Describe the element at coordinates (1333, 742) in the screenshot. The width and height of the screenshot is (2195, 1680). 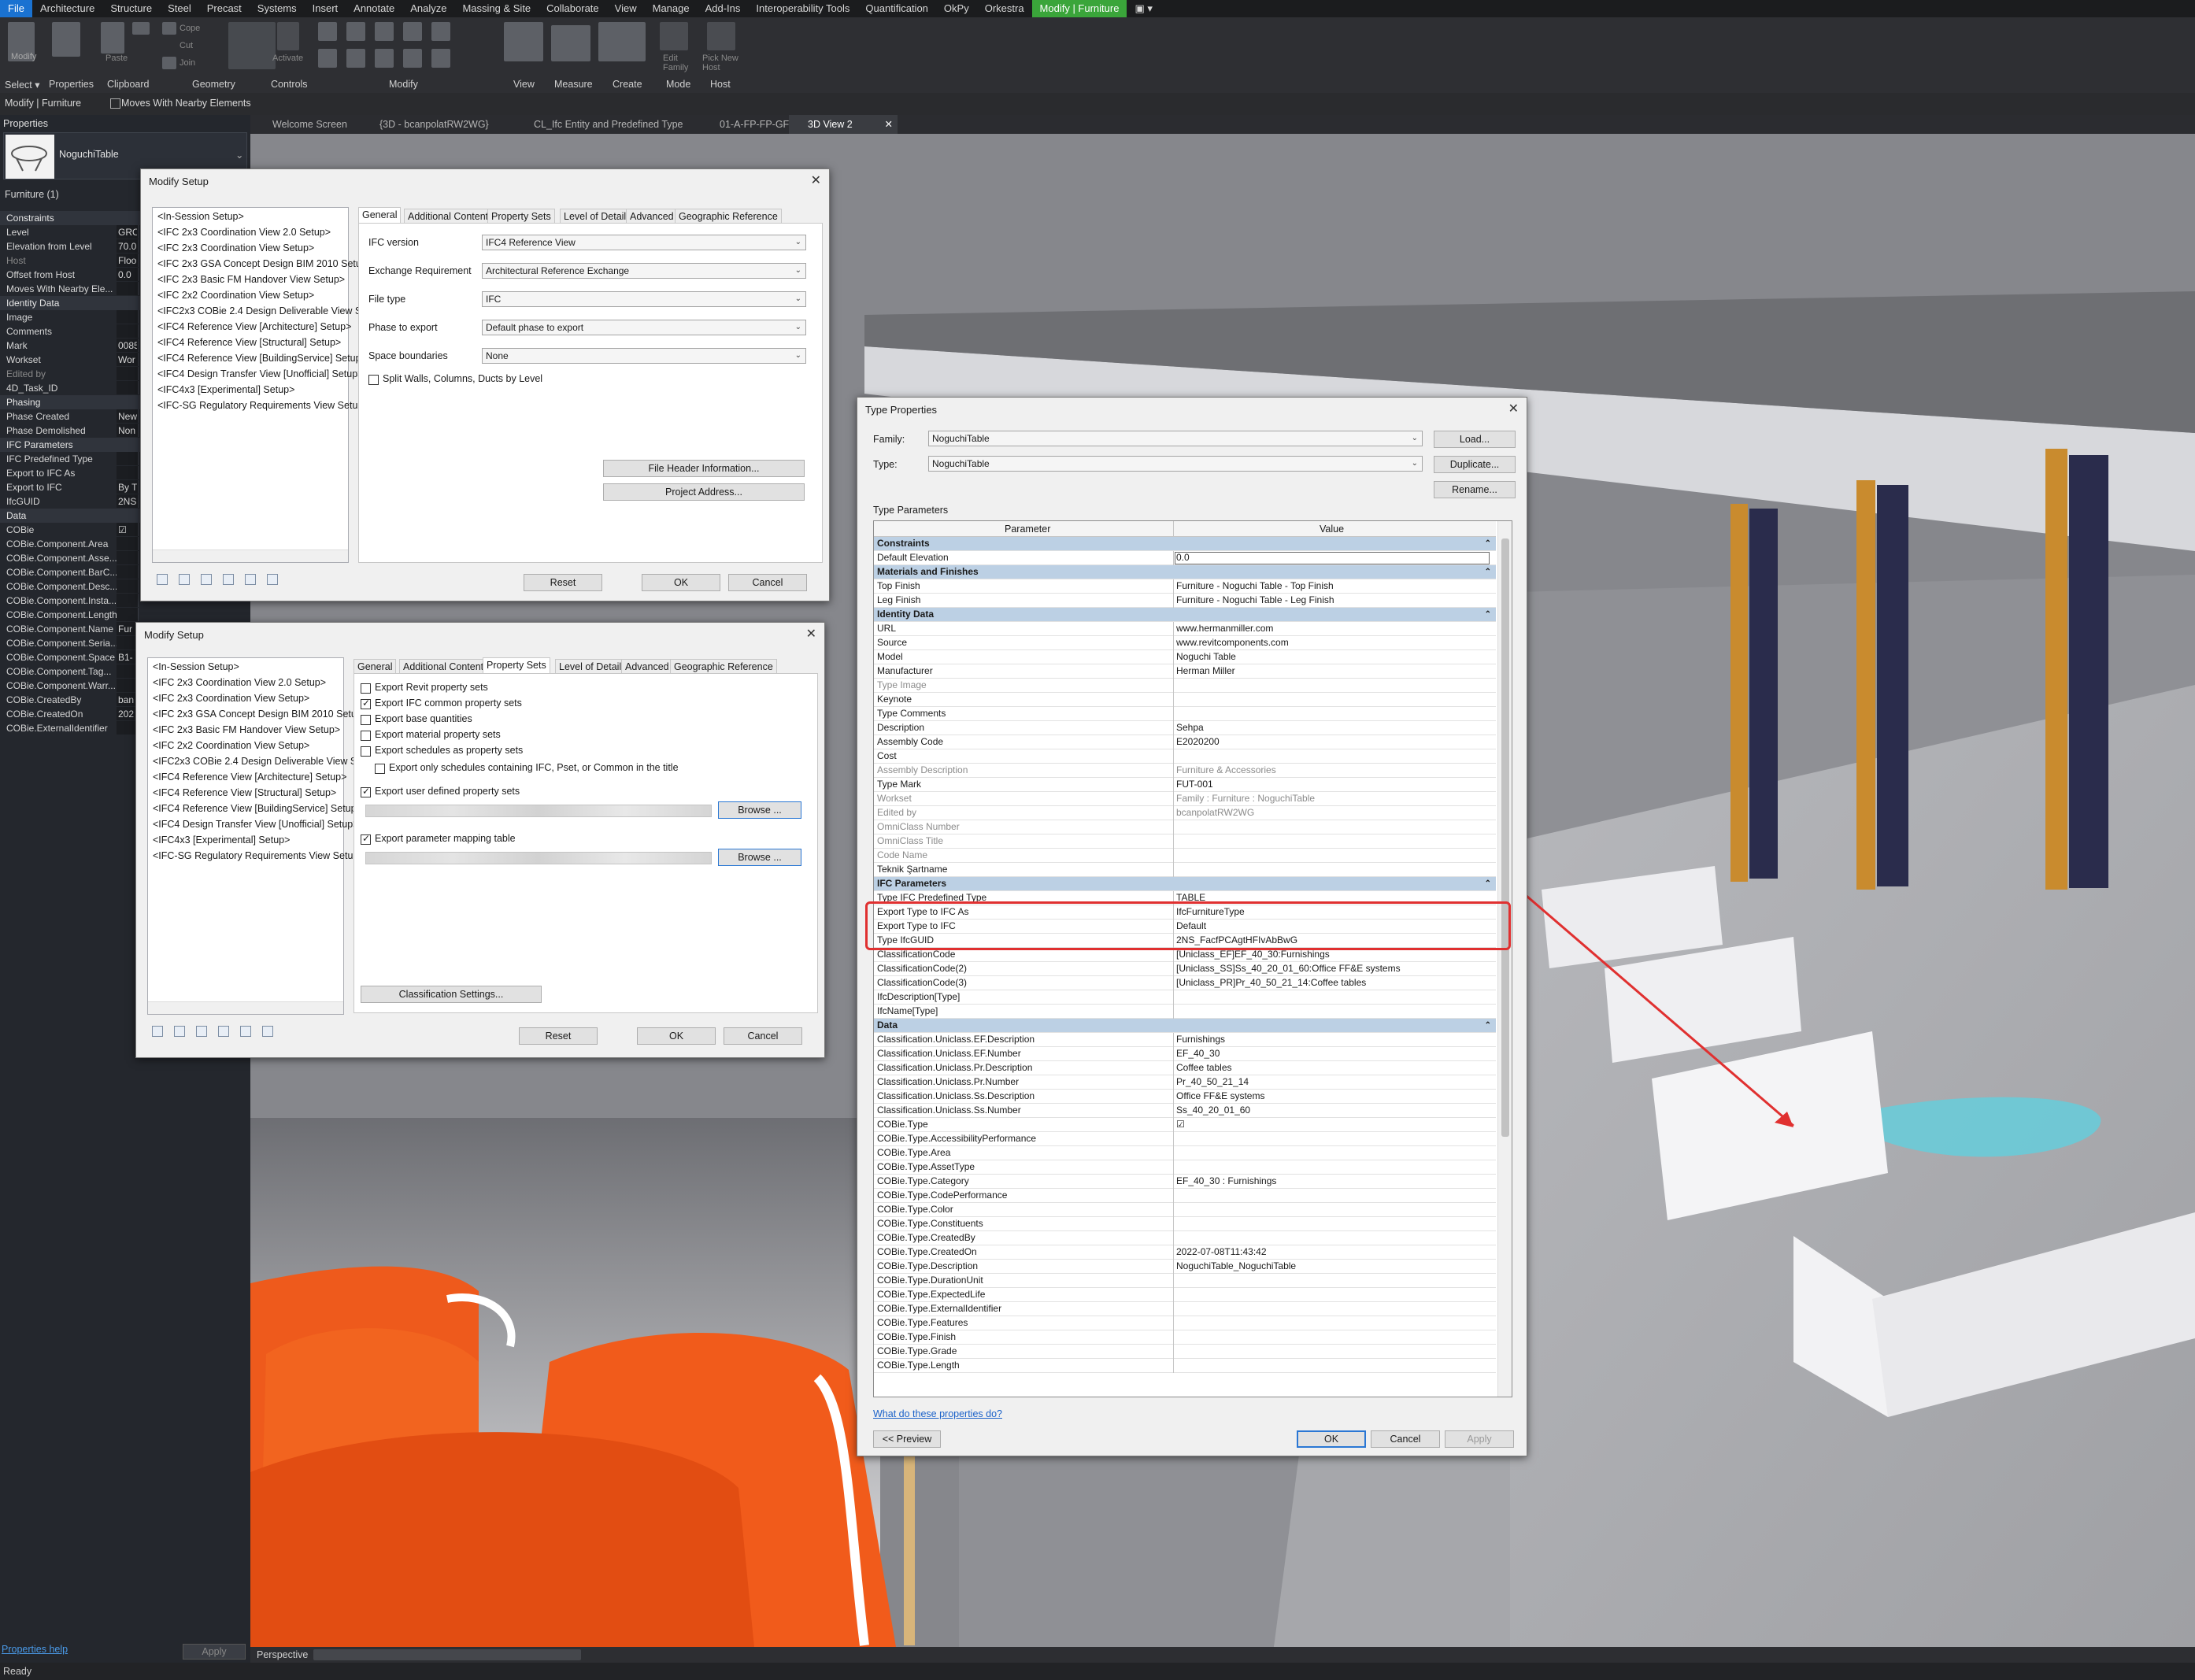
I see `parameter-value: E2020200` at that location.